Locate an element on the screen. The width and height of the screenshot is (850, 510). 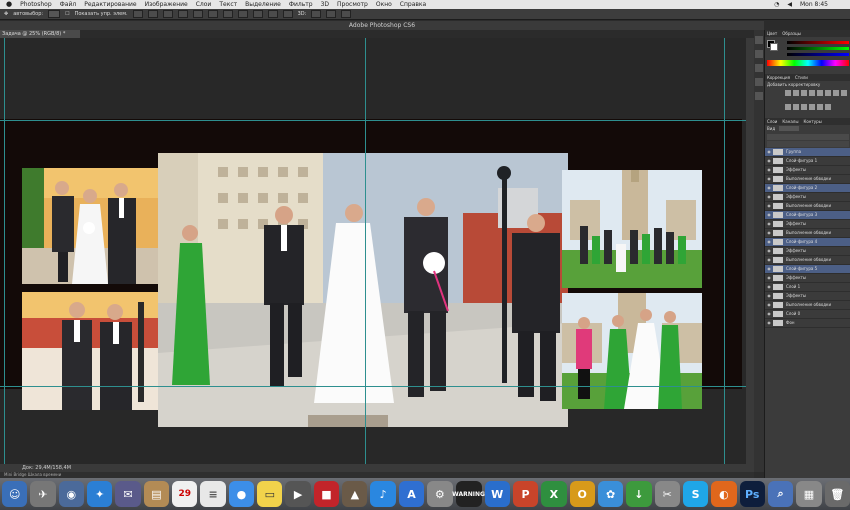
iphoto-icon: ▲ is located at coordinates (355, 494).